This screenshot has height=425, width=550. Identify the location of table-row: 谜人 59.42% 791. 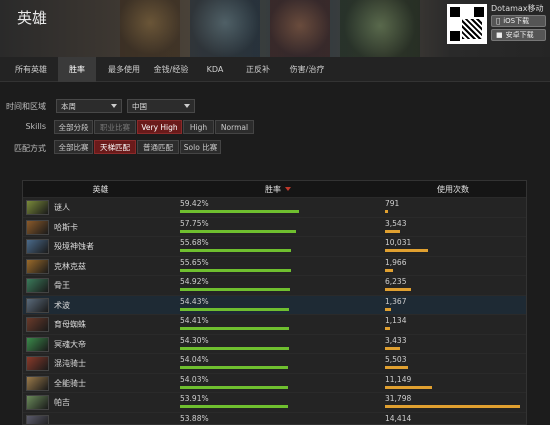
(274, 206).